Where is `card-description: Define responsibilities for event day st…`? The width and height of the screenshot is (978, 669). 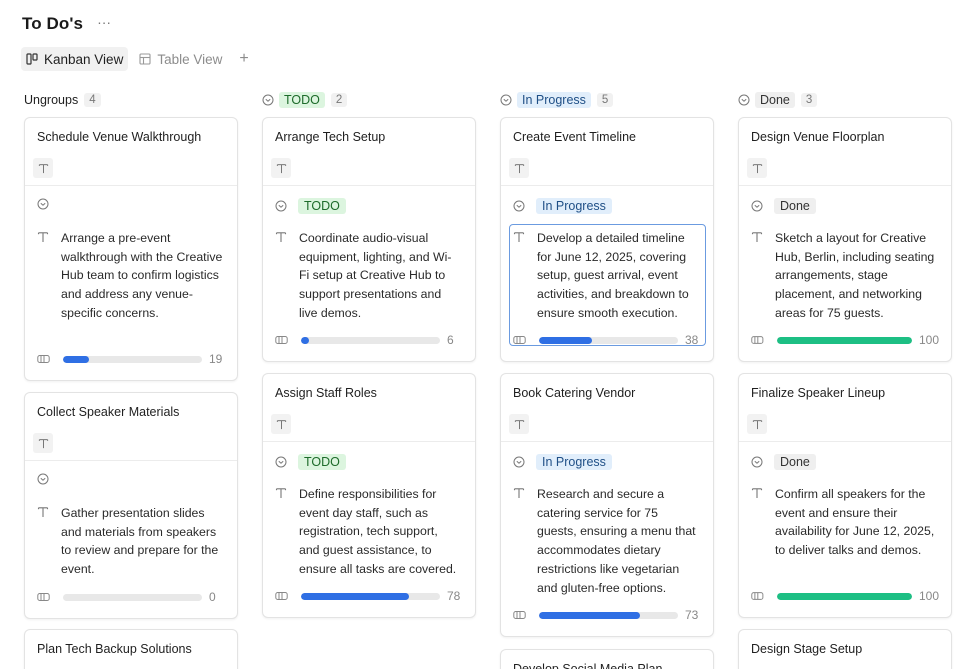
card-description: Define responsibilities for event day st… is located at coordinates (383, 532).